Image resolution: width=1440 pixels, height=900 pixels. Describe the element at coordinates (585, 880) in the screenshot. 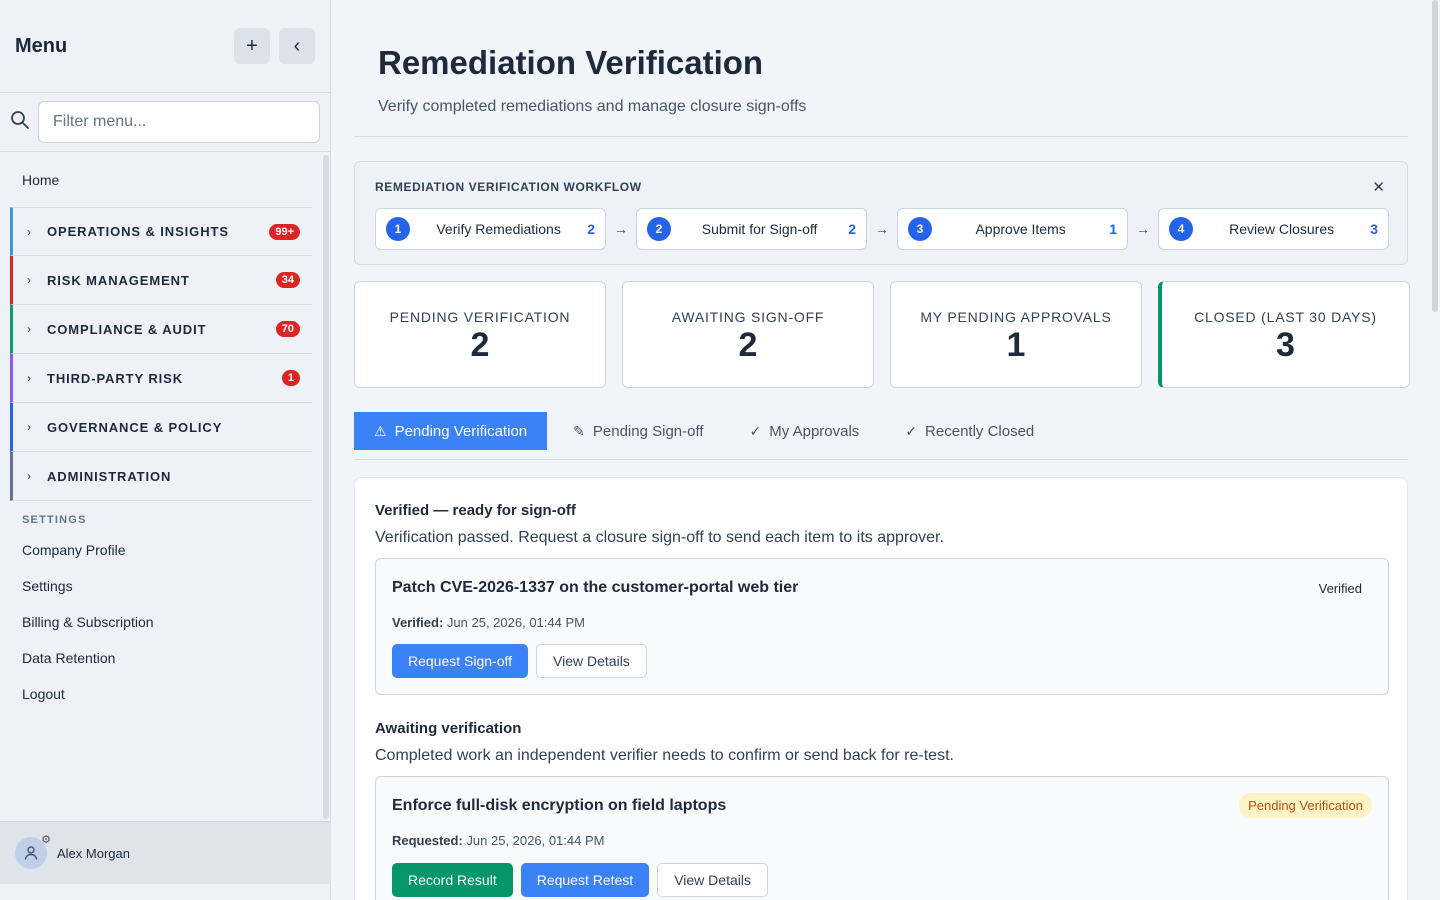

I see `request-retest-button: Request Retest` at that location.